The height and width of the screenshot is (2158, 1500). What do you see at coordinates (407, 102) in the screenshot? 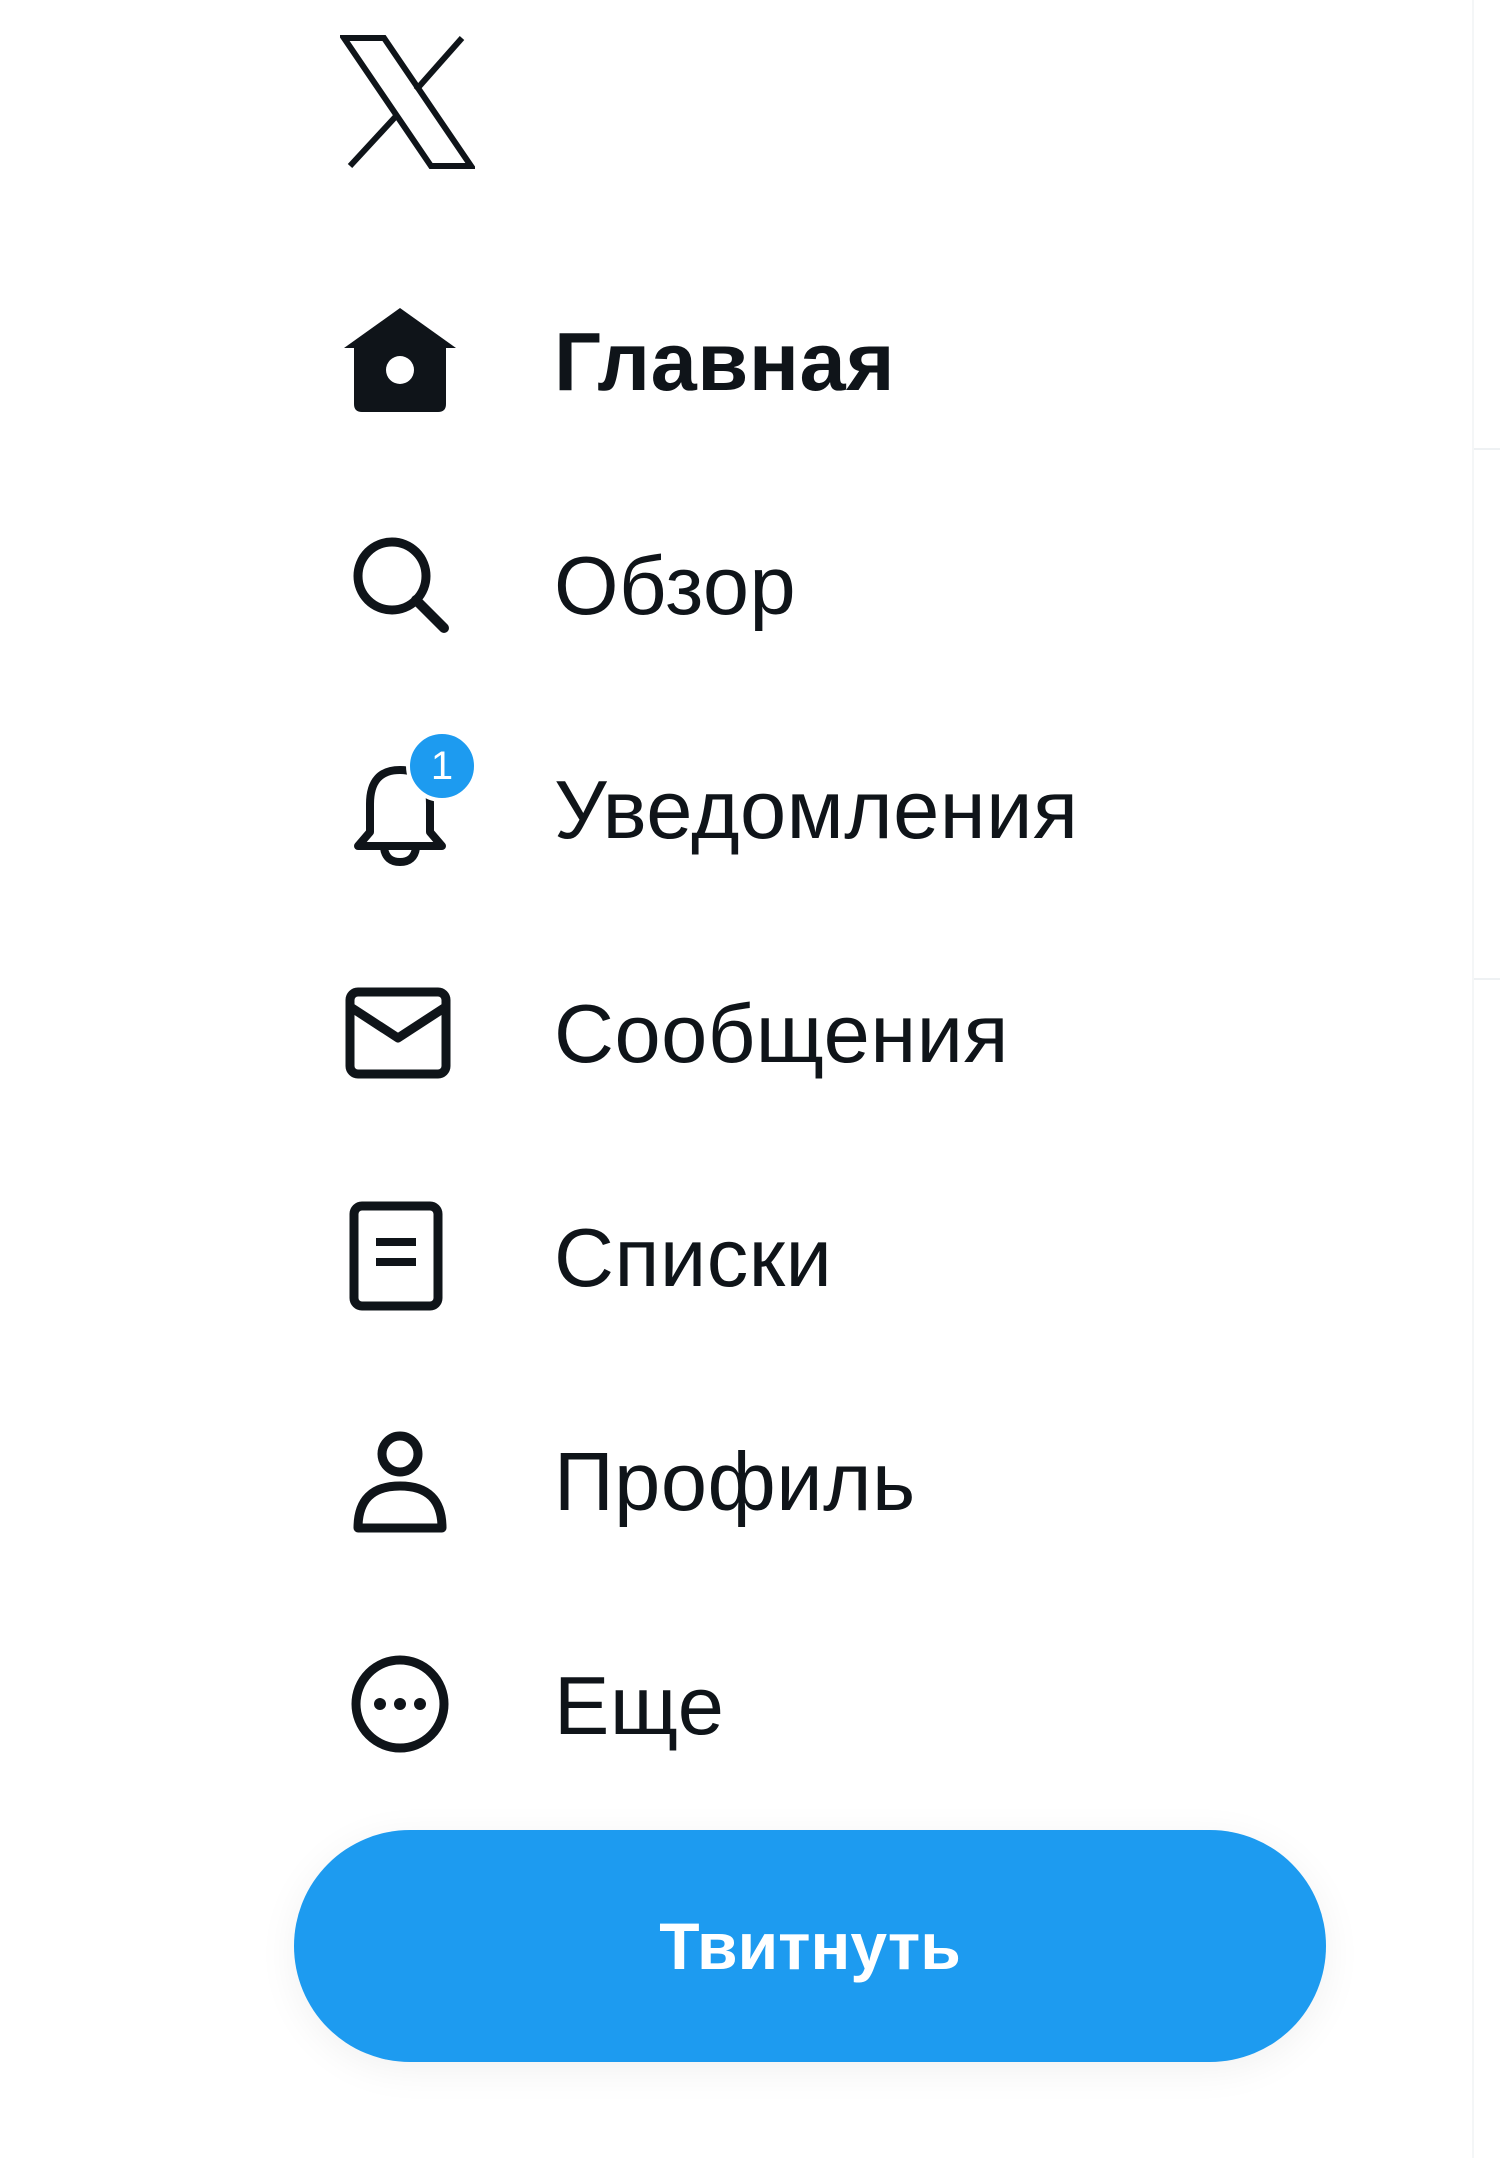
I see `x-logo-icon` at bounding box center [407, 102].